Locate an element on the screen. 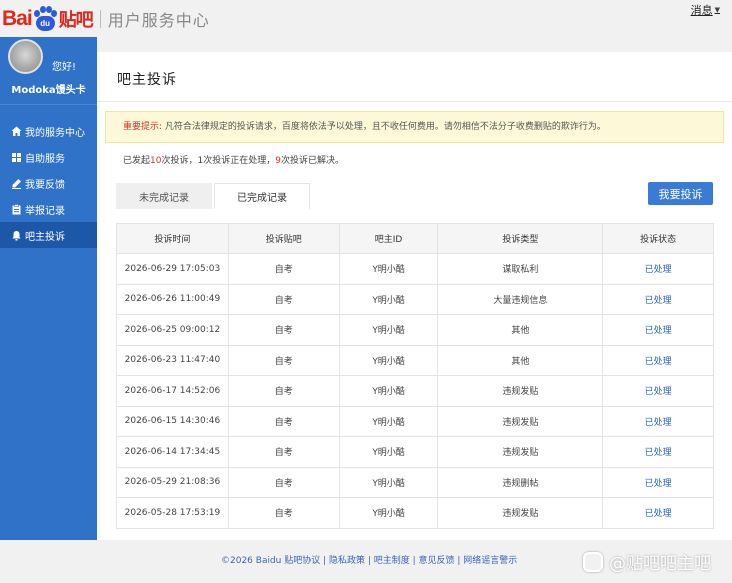  cell-time: 2026-06-17 14:52:06 is located at coordinates (172, 391).